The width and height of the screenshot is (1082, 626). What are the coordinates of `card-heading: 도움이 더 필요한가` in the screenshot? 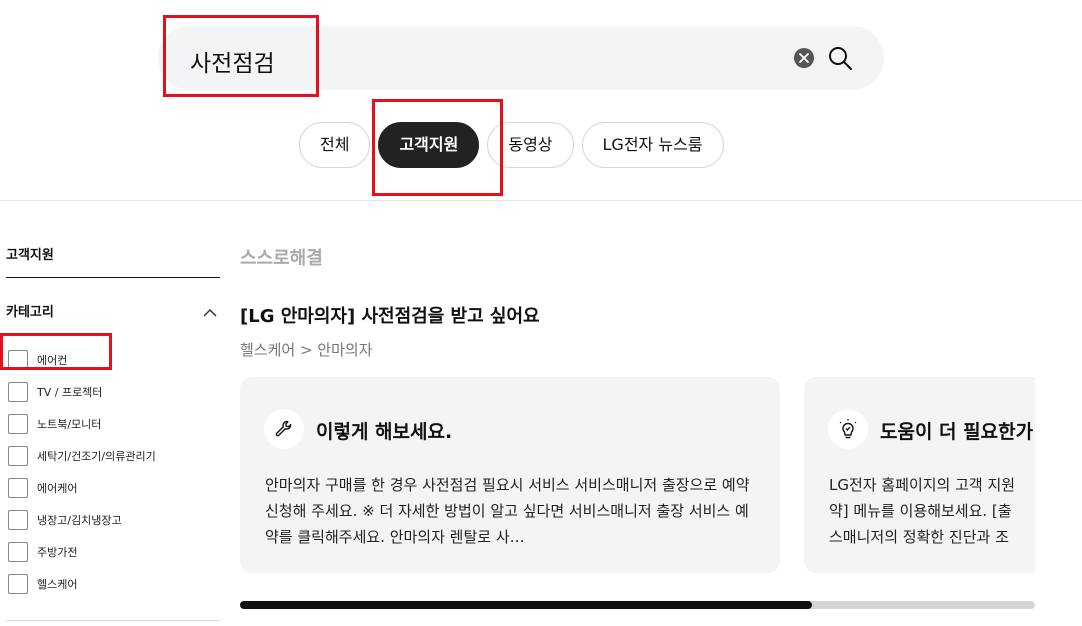 It's located at (957, 432).